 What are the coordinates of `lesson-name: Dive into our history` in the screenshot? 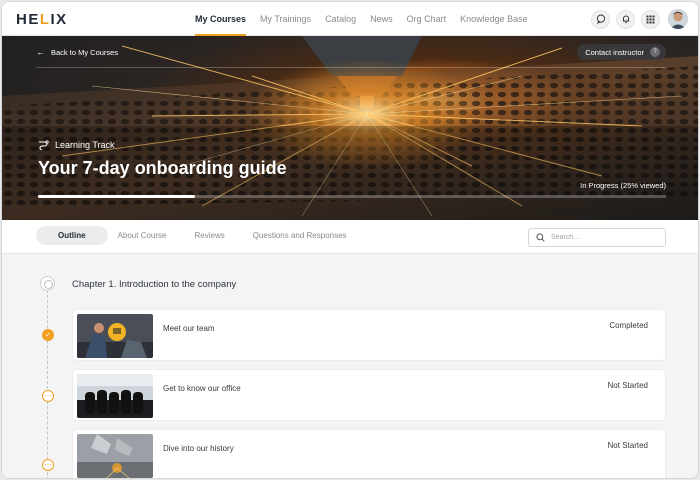 It's located at (198, 448).